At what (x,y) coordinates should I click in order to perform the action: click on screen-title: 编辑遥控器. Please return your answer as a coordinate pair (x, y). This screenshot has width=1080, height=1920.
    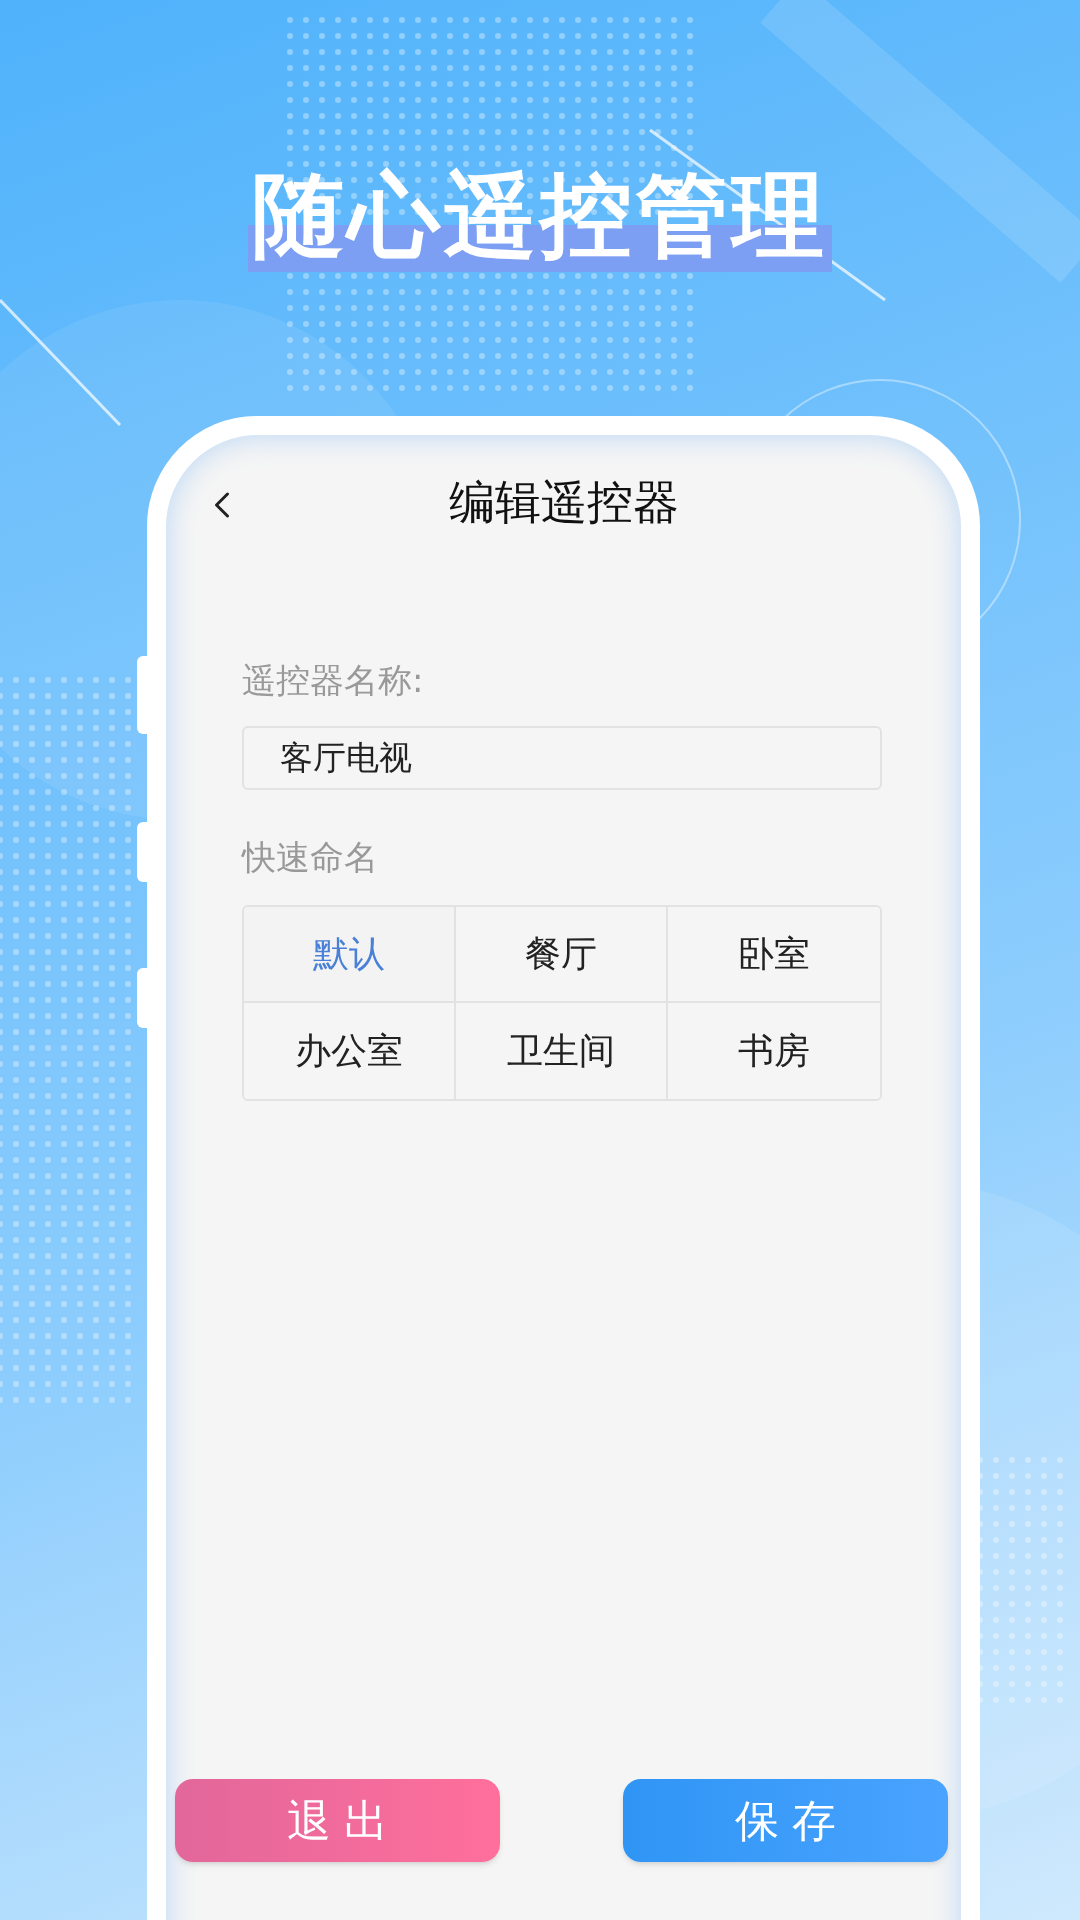
    Looking at the image, I should click on (563, 502).